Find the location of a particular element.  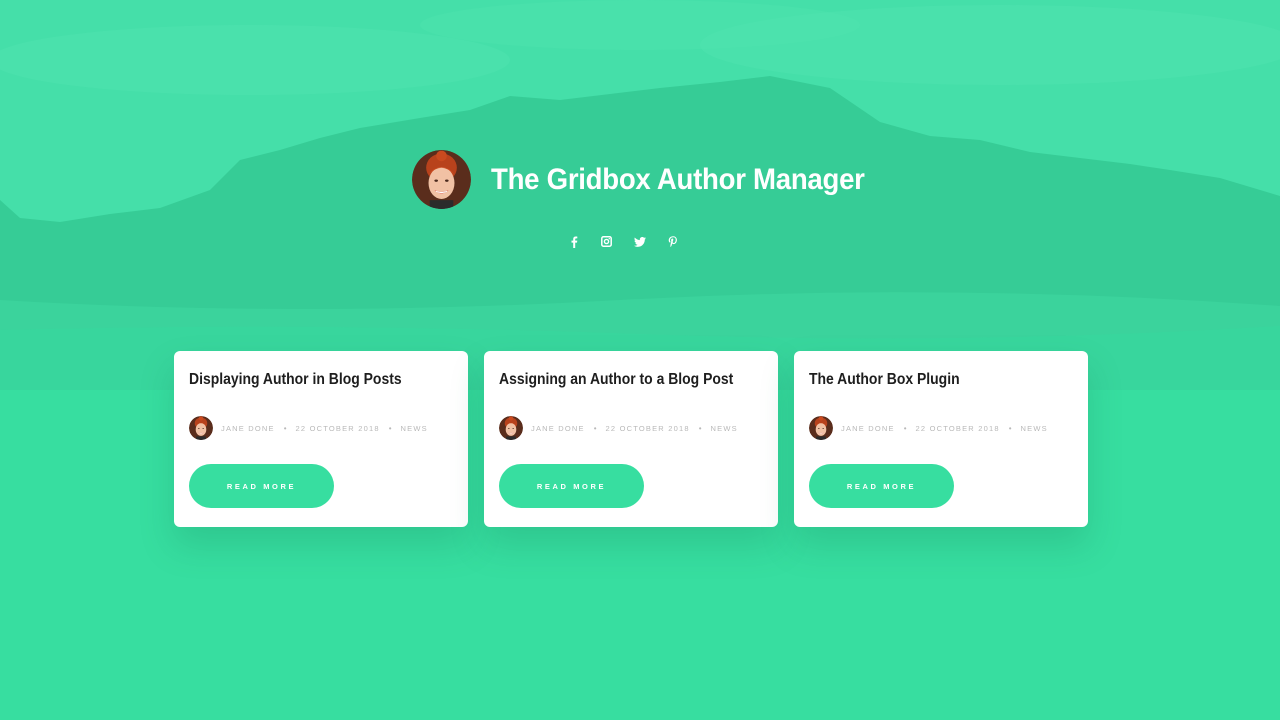

post-title: Displaying Author in Blog Posts is located at coordinates (308, 380).